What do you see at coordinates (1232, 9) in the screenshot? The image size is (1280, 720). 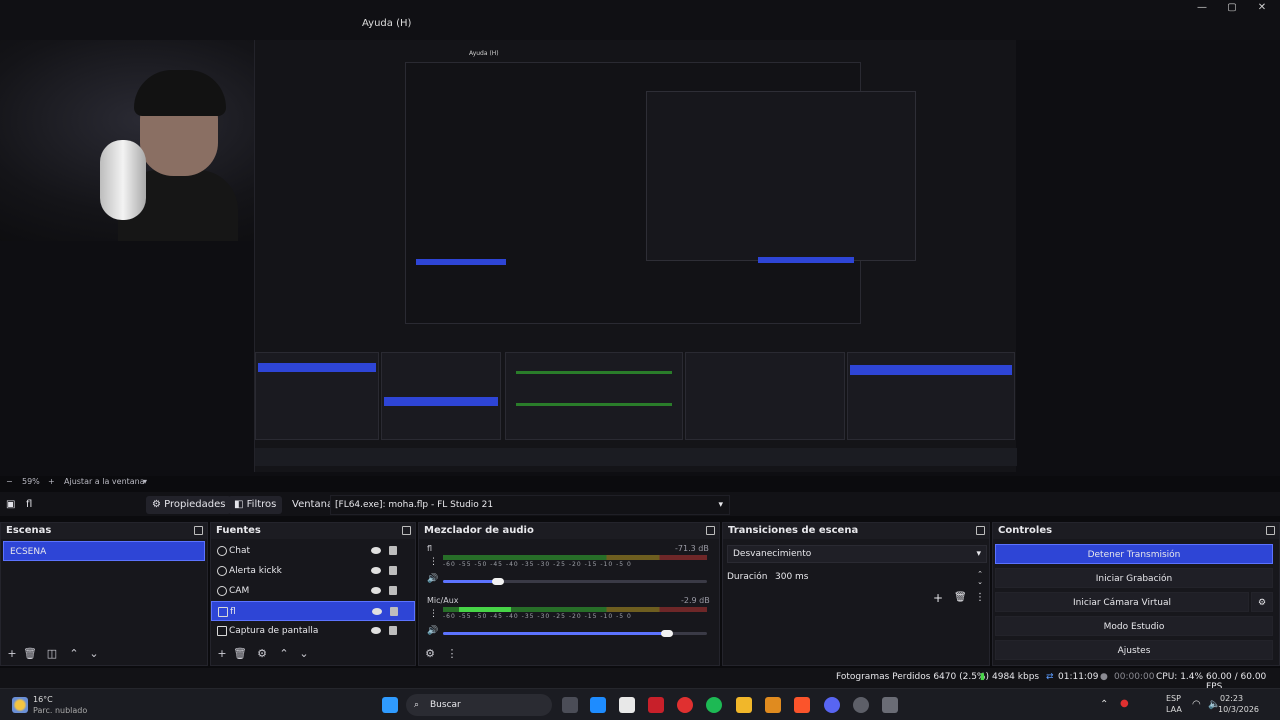 I see `maximize-icon: ▢` at bounding box center [1232, 9].